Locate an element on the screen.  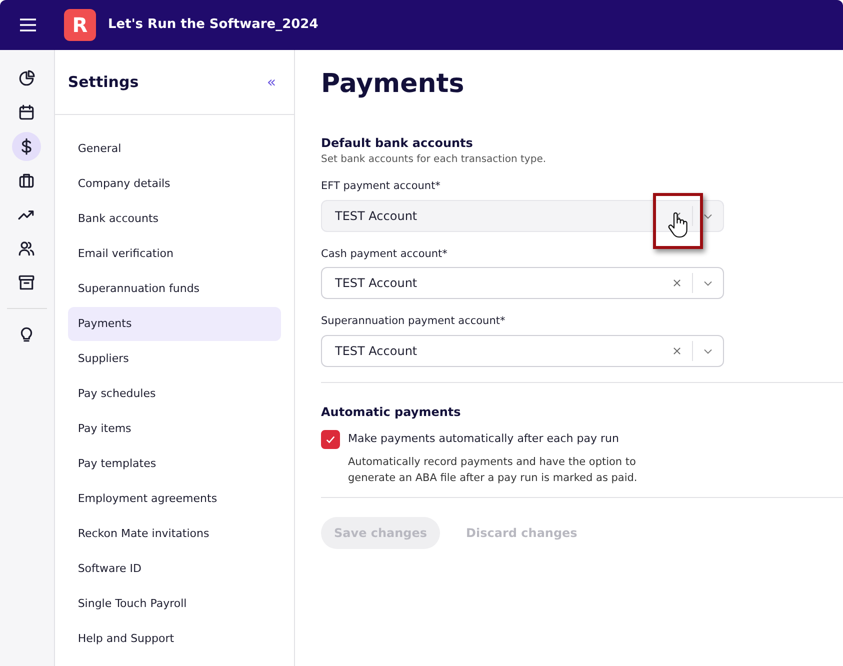
nav-rail-button is located at coordinates (27, 146).